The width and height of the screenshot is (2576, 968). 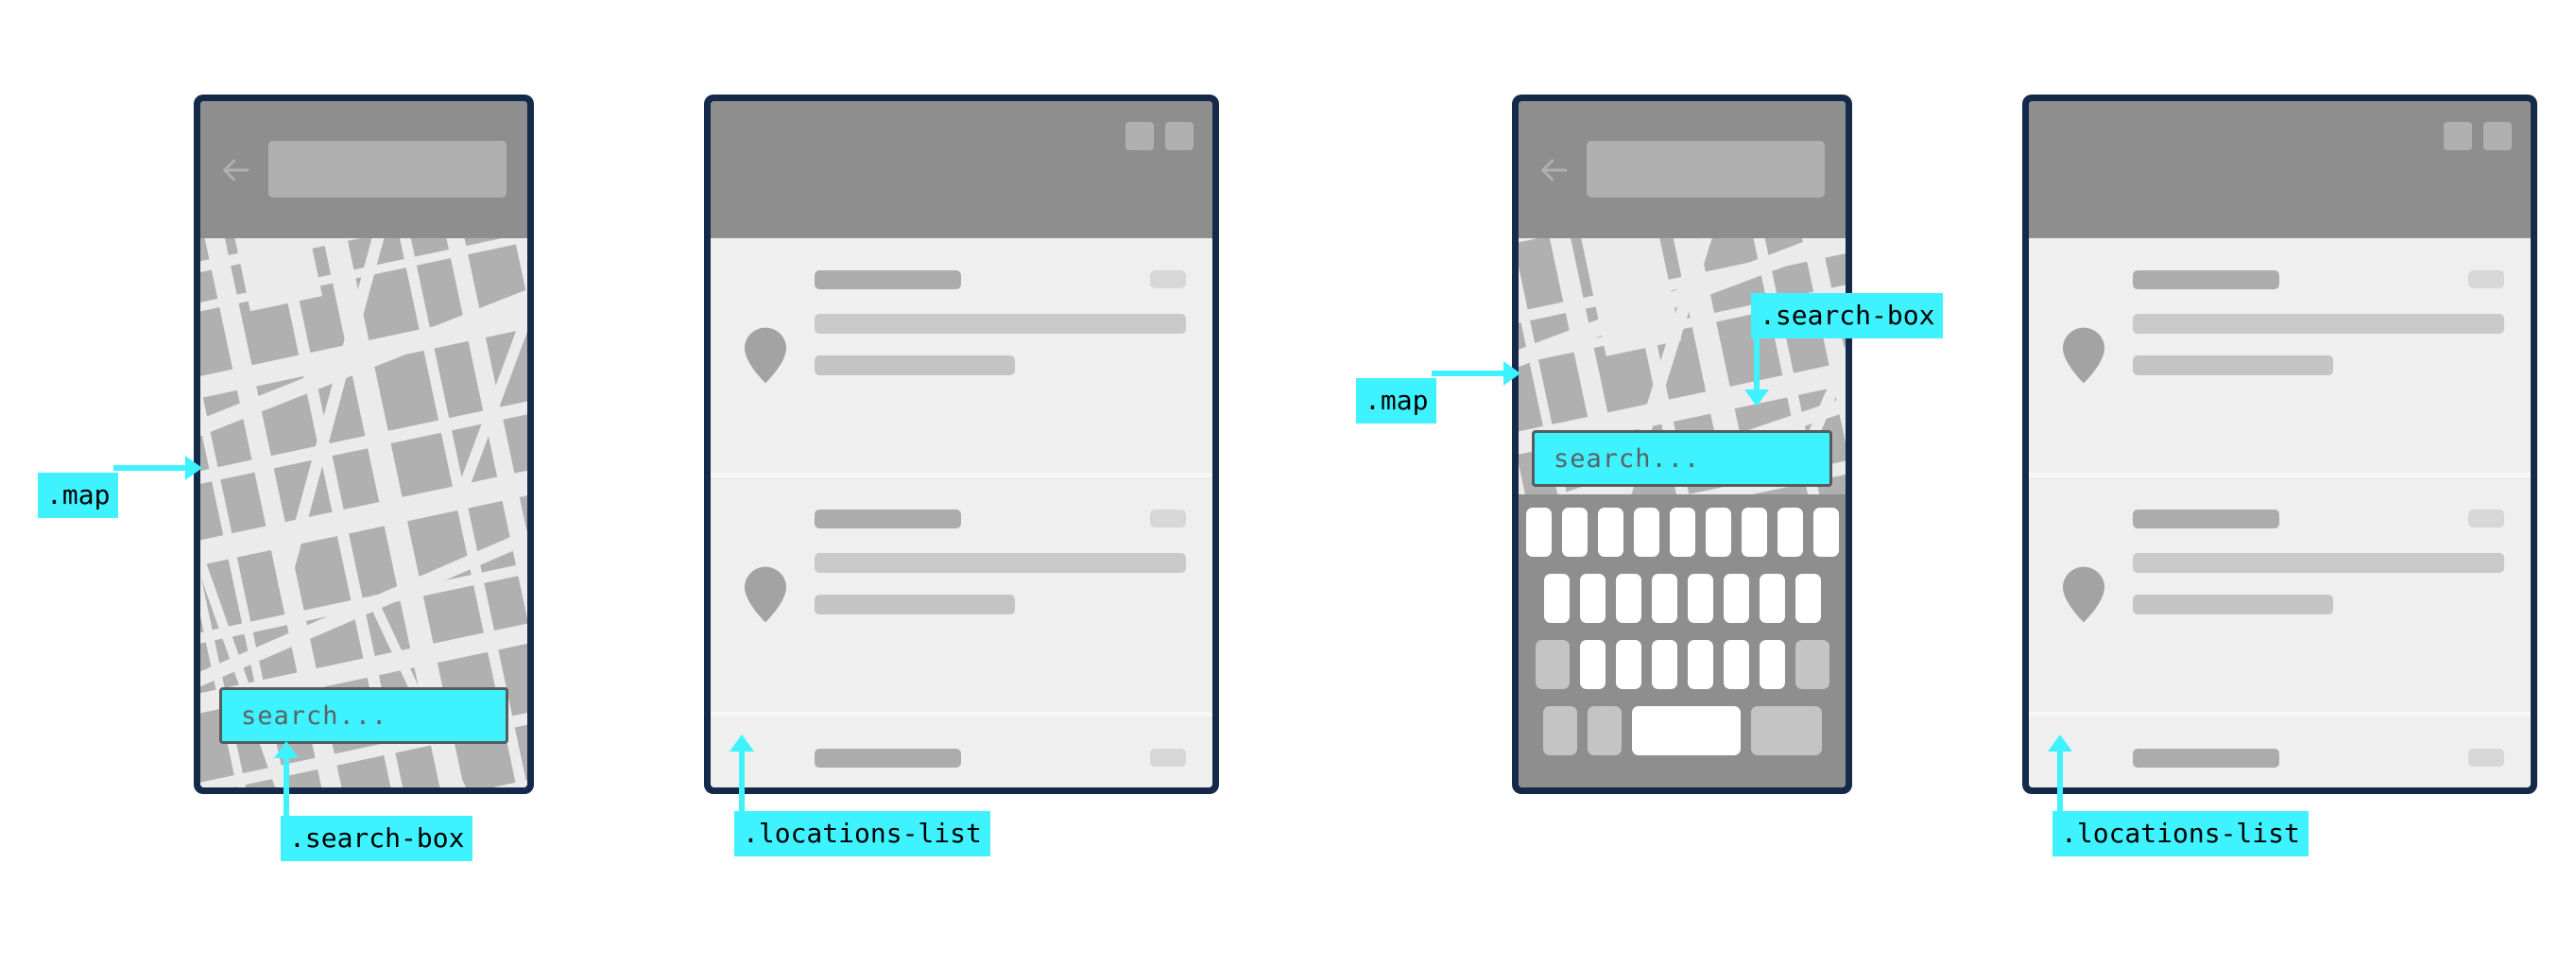 What do you see at coordinates (1847, 315) in the screenshot?
I see `annotation-search-box: .search-box` at bounding box center [1847, 315].